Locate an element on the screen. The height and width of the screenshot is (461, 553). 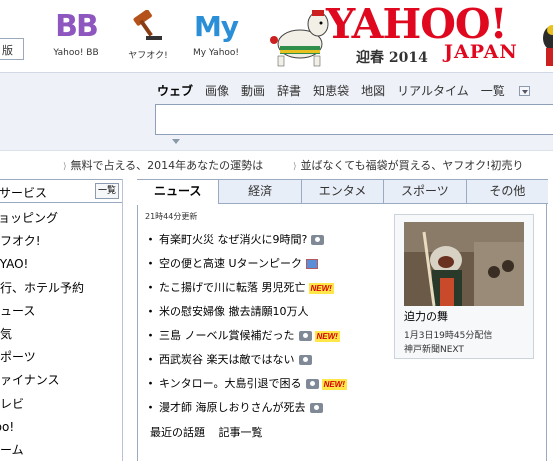
tab-sports: スポーツ is located at coordinates (424, 191).